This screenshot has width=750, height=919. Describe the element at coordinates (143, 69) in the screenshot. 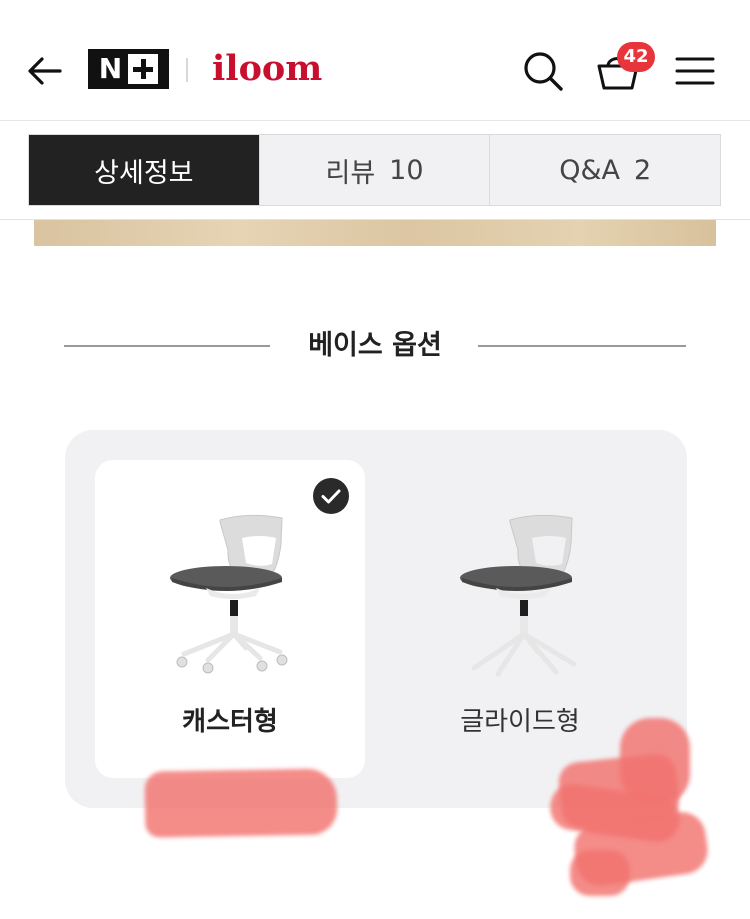

I see `plus-icon` at that location.